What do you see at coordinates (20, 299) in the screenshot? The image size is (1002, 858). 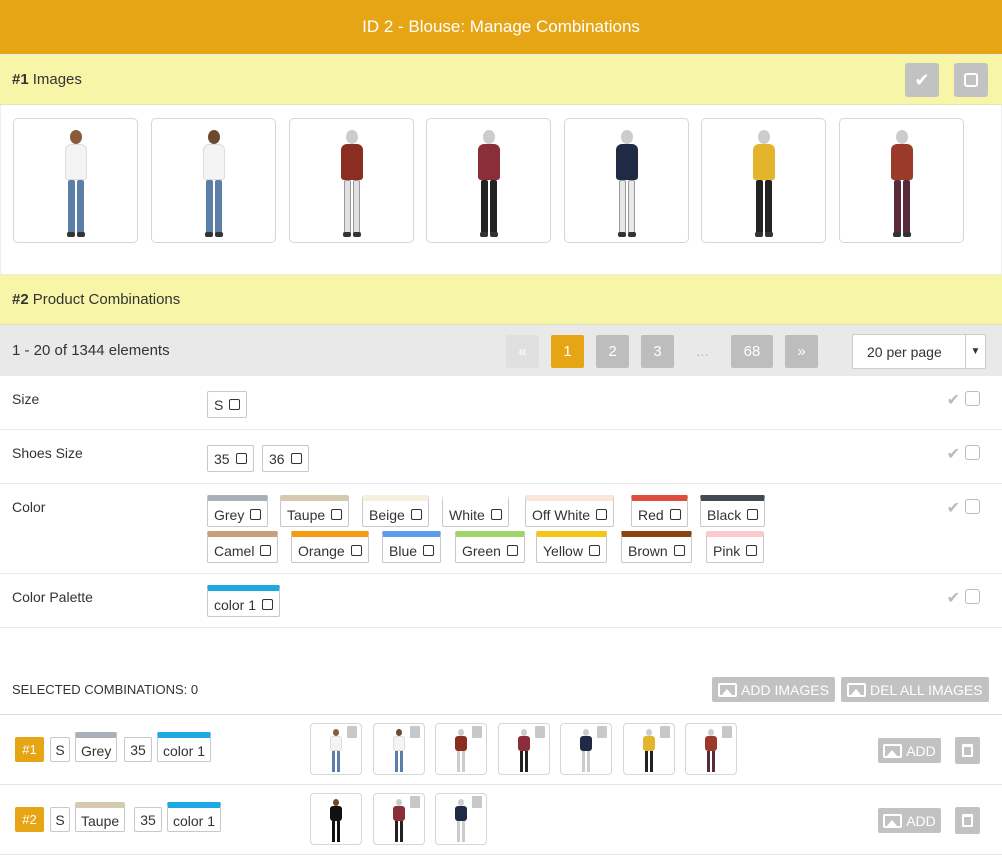 I see `combinations-section-number: #2` at bounding box center [20, 299].